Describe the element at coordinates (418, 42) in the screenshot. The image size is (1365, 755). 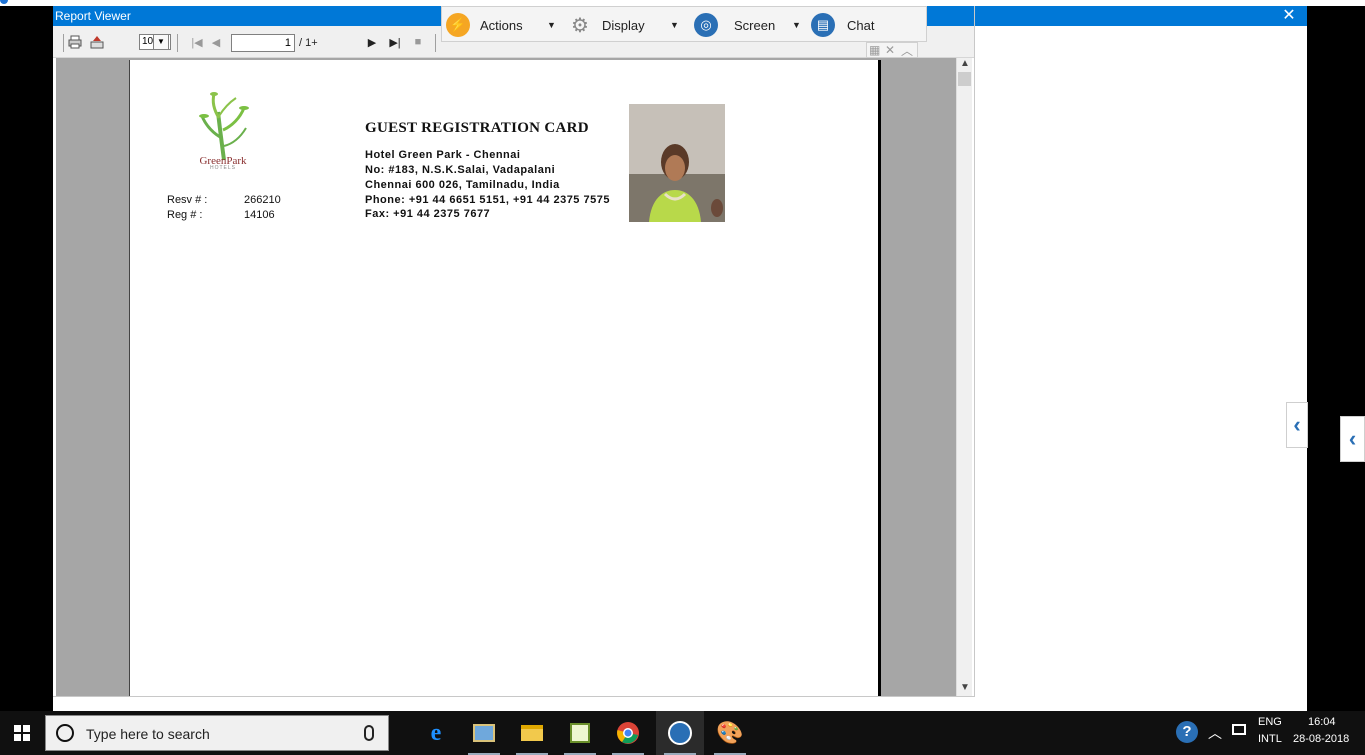
I see `stop-icon: ■` at that location.